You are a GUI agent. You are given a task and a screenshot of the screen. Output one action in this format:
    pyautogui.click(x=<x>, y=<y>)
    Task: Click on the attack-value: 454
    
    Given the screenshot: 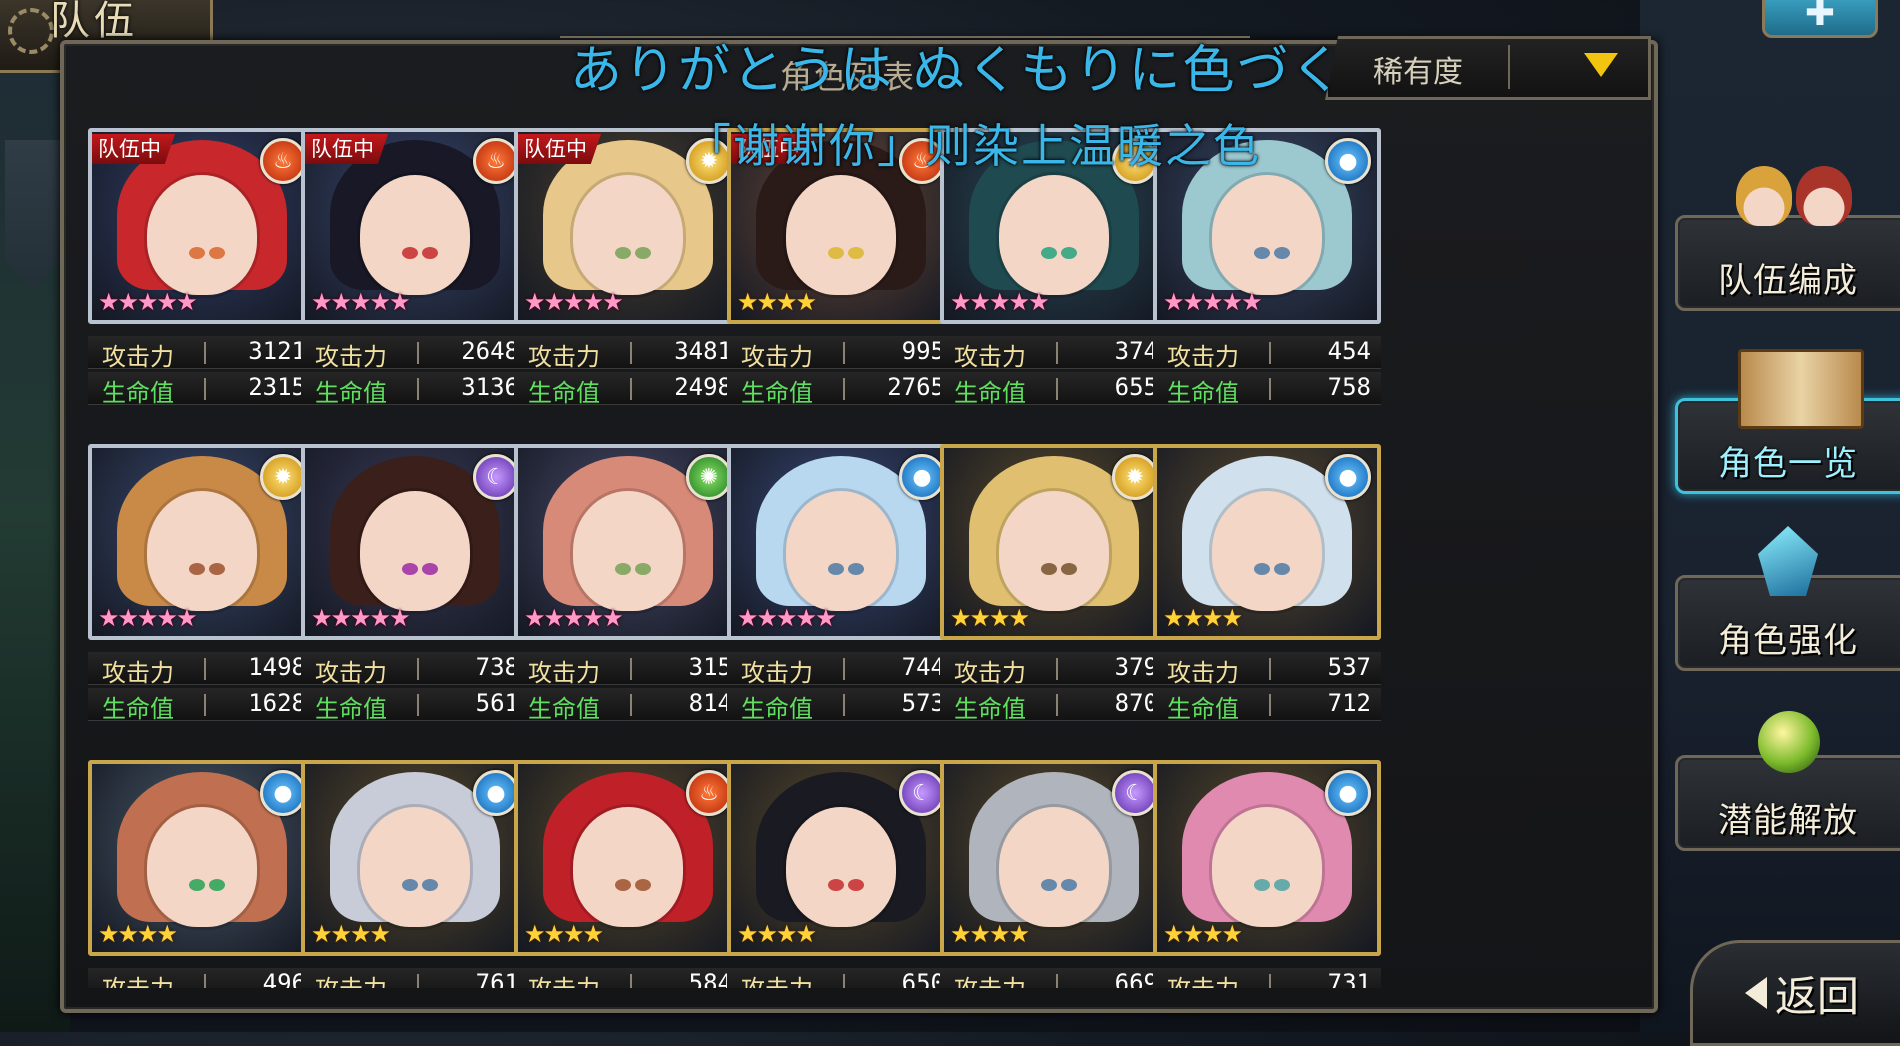 What is the action you would take?
    pyautogui.click(x=1349, y=351)
    